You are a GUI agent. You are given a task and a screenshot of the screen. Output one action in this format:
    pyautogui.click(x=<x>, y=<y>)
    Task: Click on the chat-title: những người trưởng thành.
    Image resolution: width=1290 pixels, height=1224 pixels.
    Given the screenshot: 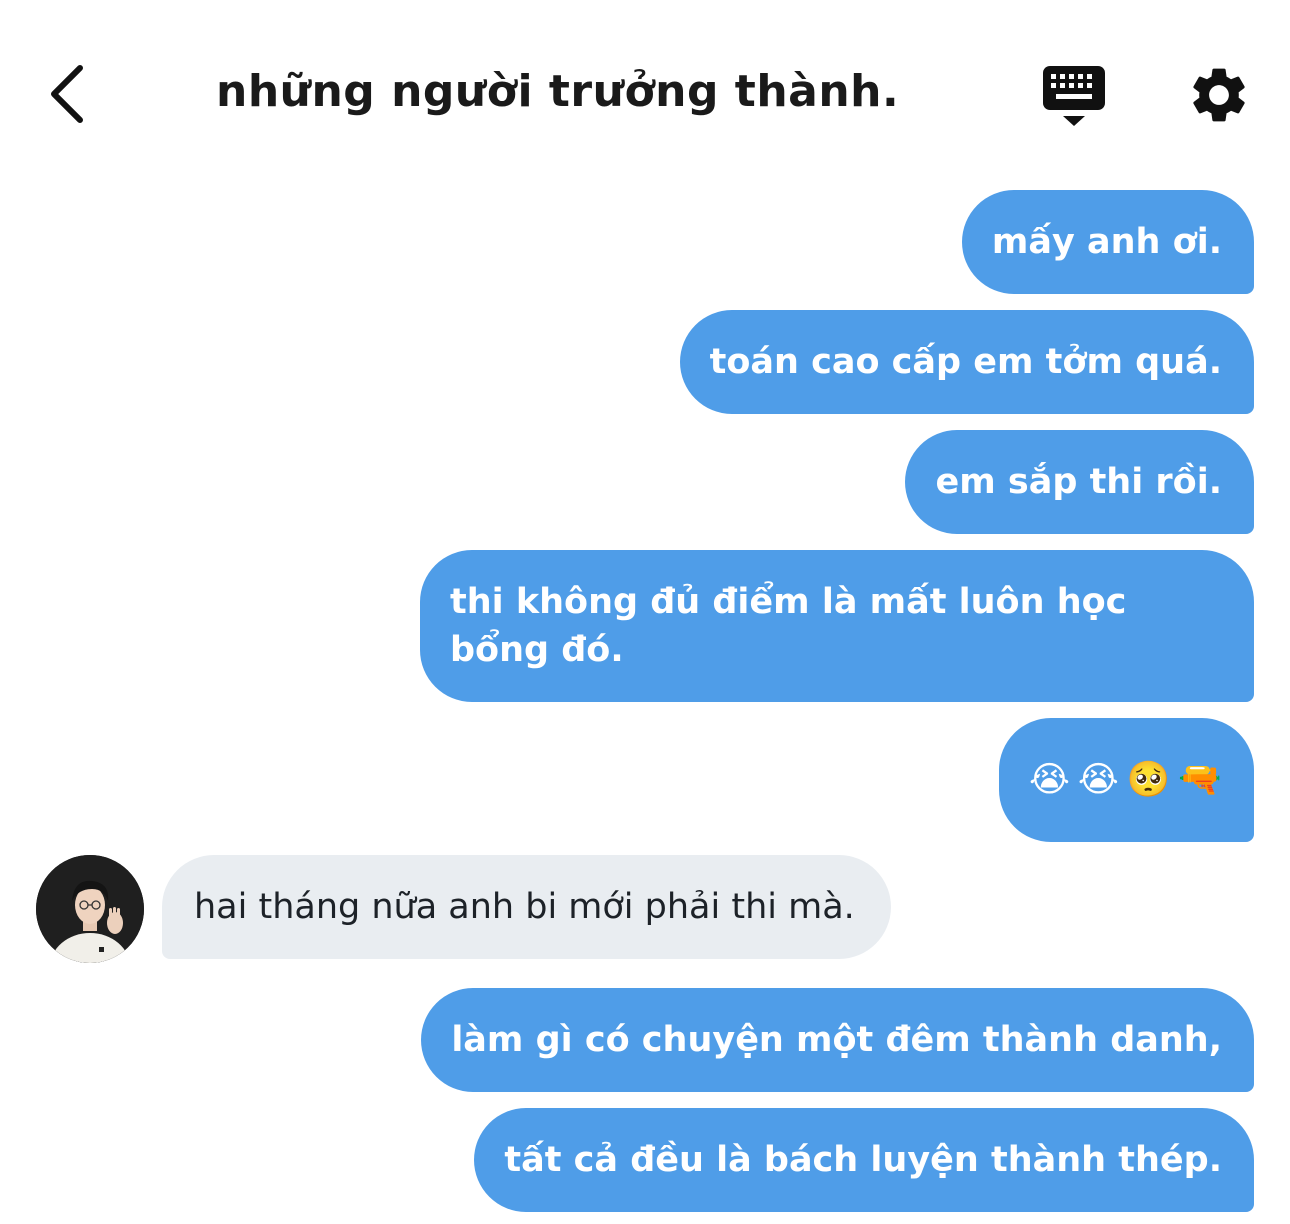 What is the action you would take?
    pyautogui.click(x=558, y=91)
    